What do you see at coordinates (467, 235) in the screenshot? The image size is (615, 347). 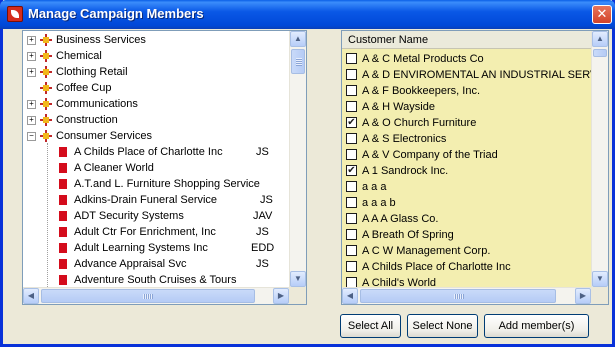 I see `customer-row: A Breath Of Spring` at bounding box center [467, 235].